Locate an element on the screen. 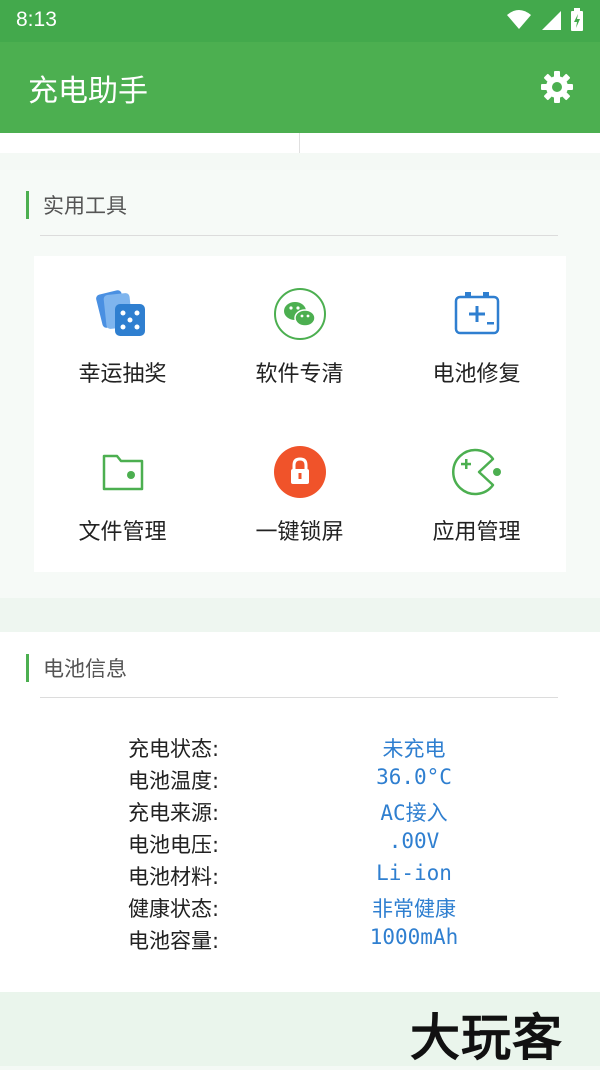  tab-divider is located at coordinates (299, 143).